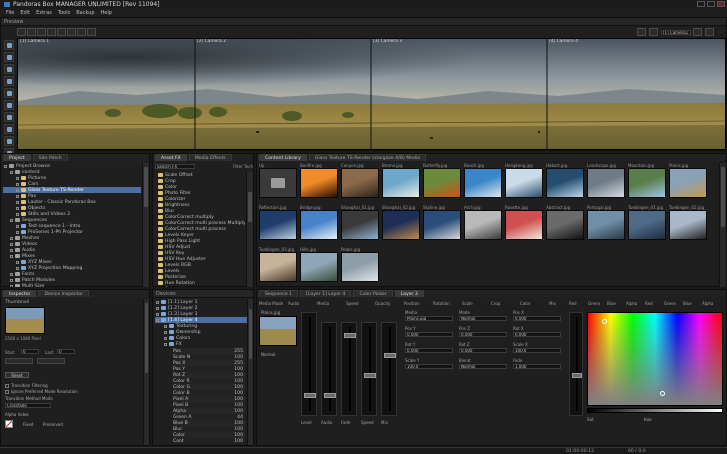 The height and width of the screenshot is (454, 727). What do you see at coordinates (606, 224) in the screenshot?
I see `media-thumbnail: Portugal.jpg` at bounding box center [606, 224].